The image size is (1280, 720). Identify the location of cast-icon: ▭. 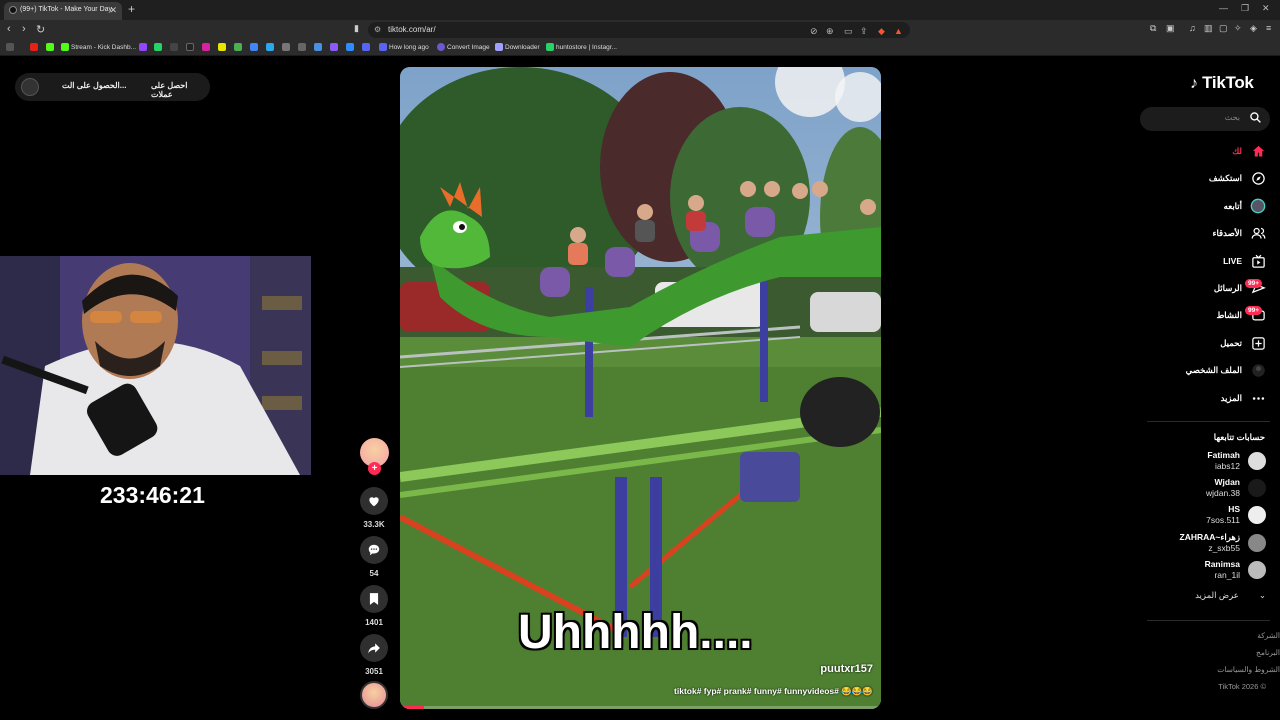
(848, 31).